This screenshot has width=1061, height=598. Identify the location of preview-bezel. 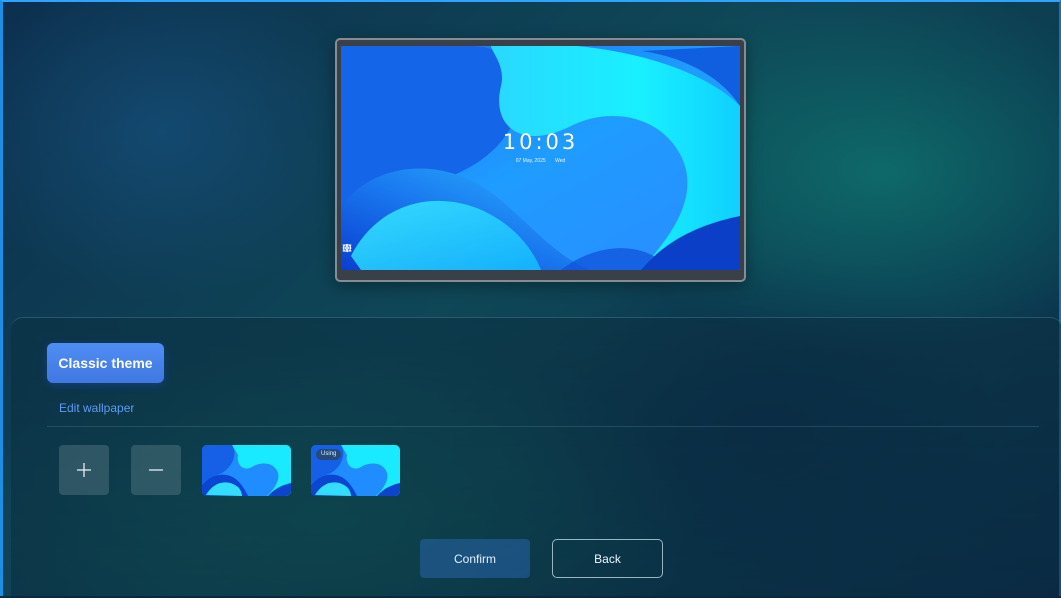
(540, 273).